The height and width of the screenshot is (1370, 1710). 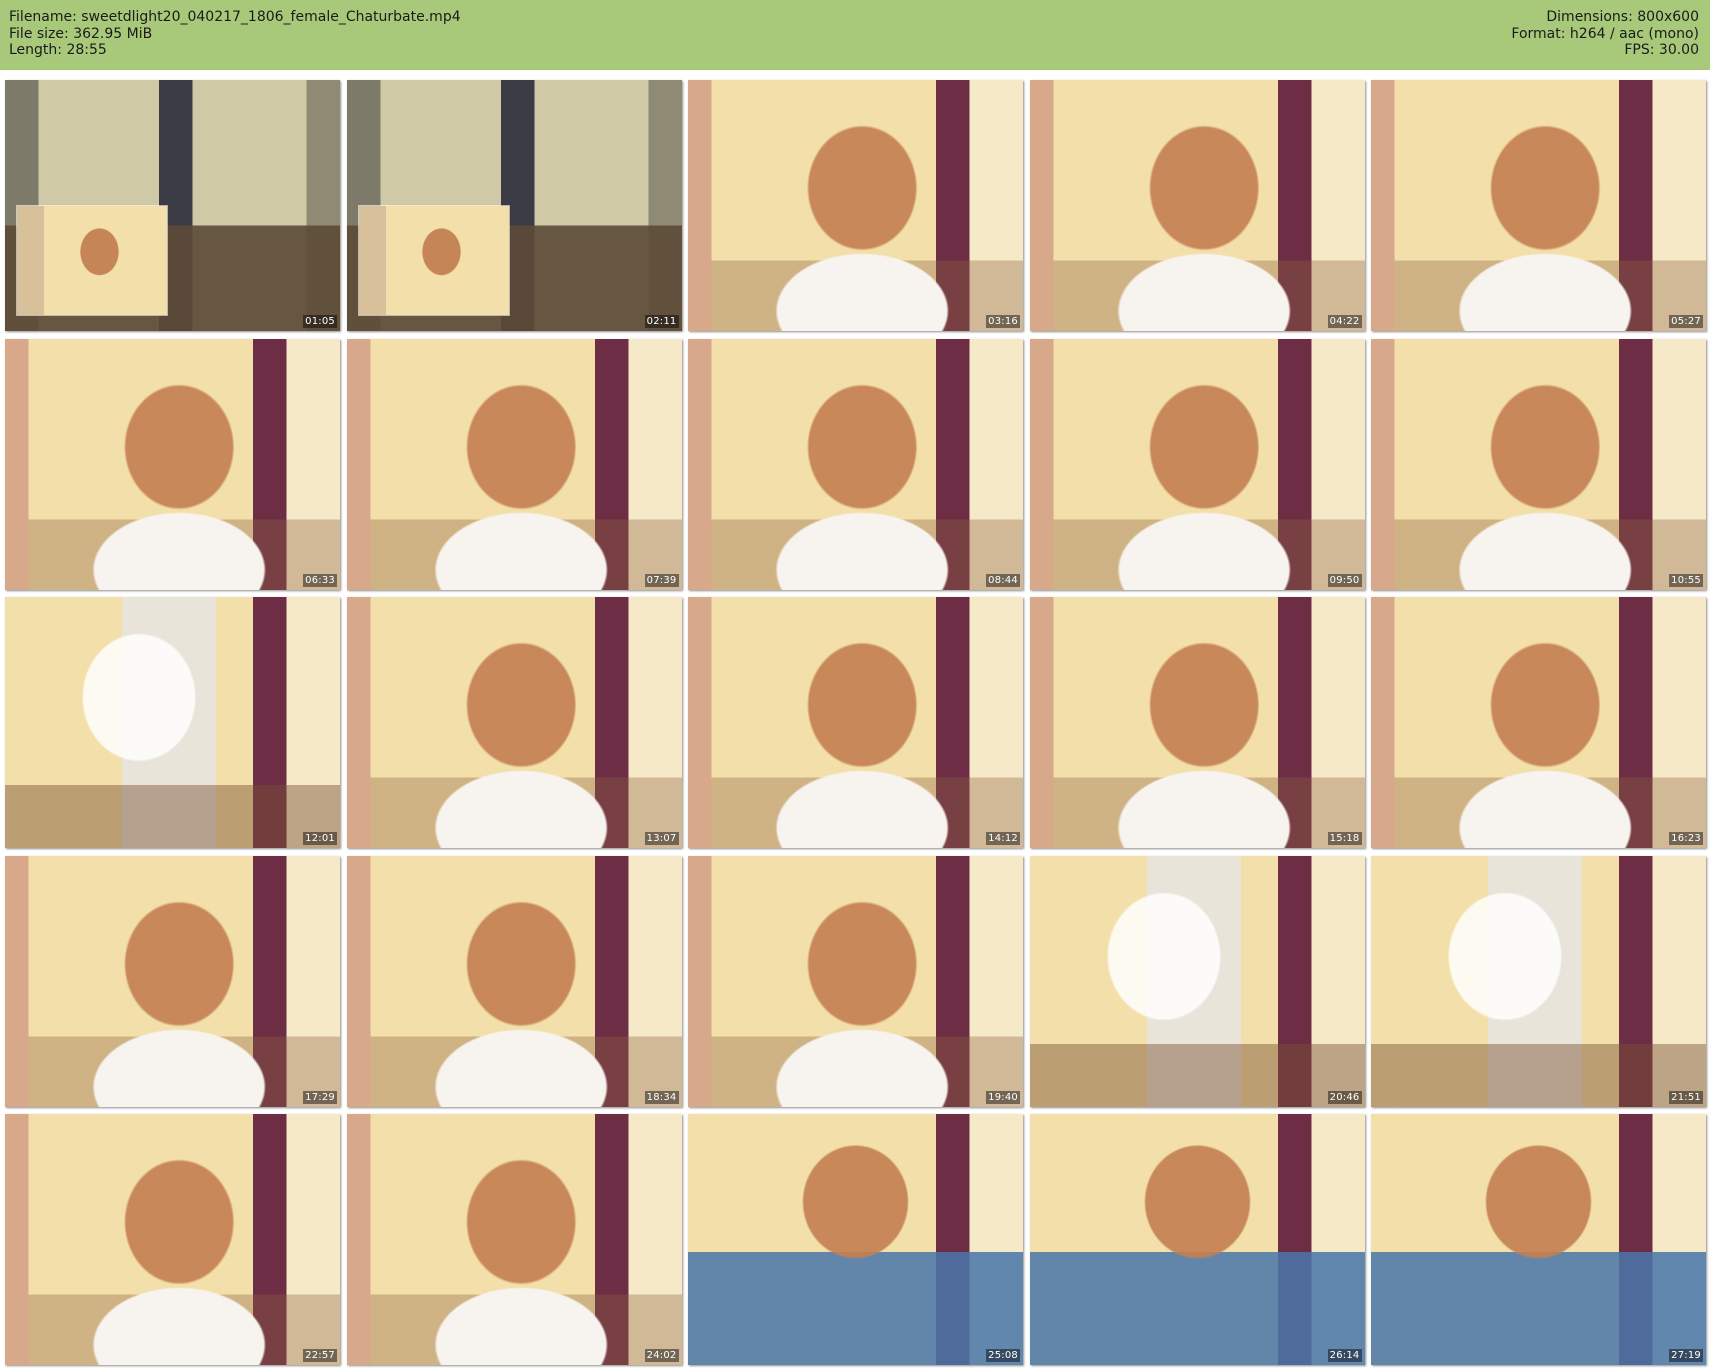 What do you see at coordinates (1003, 580) in the screenshot?
I see `timestamp-label: 08:44` at bounding box center [1003, 580].